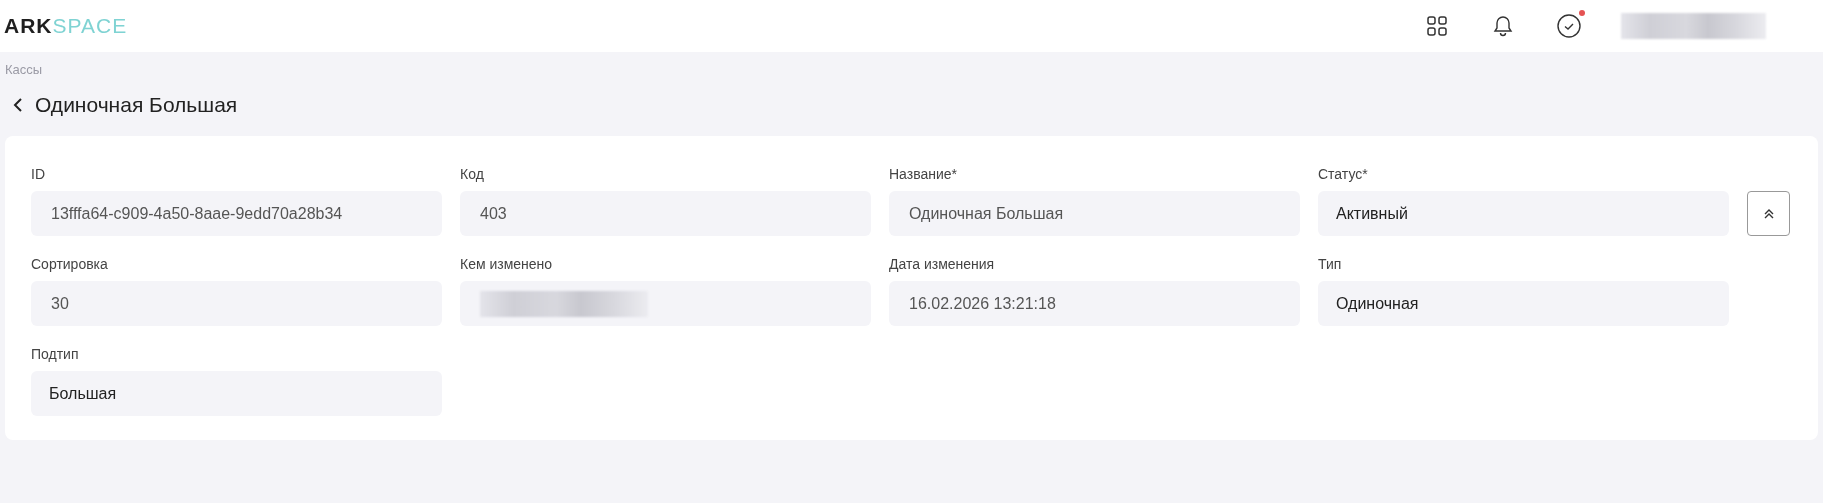 This screenshot has height=503, width=1823. What do you see at coordinates (136, 105) in the screenshot?
I see `page-title: Одиночная Большая` at bounding box center [136, 105].